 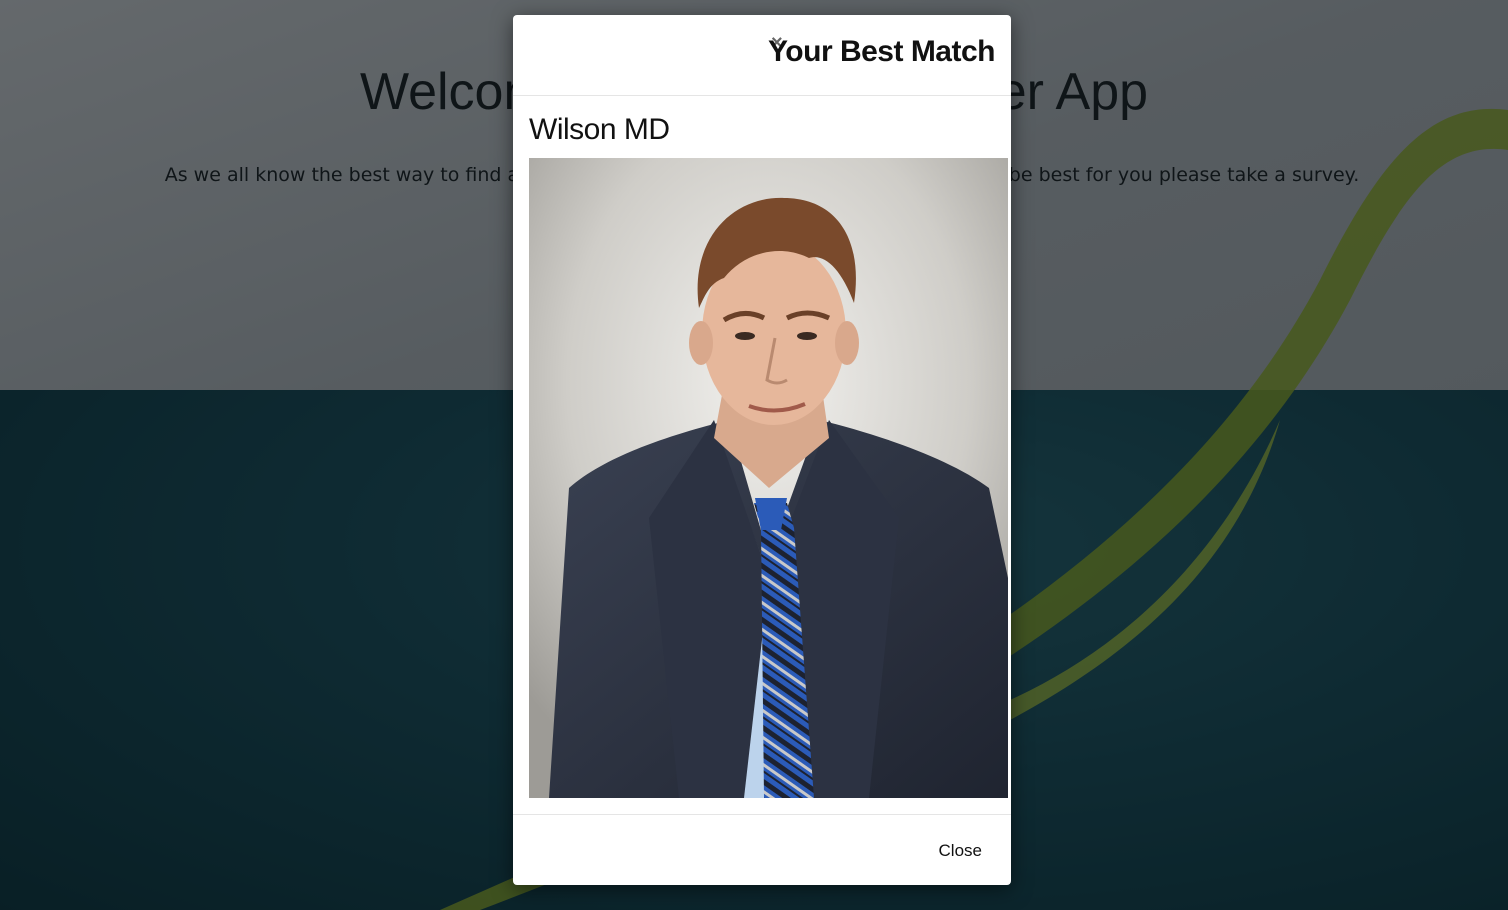 I want to click on modal-footer: Close, so click(x=762, y=850).